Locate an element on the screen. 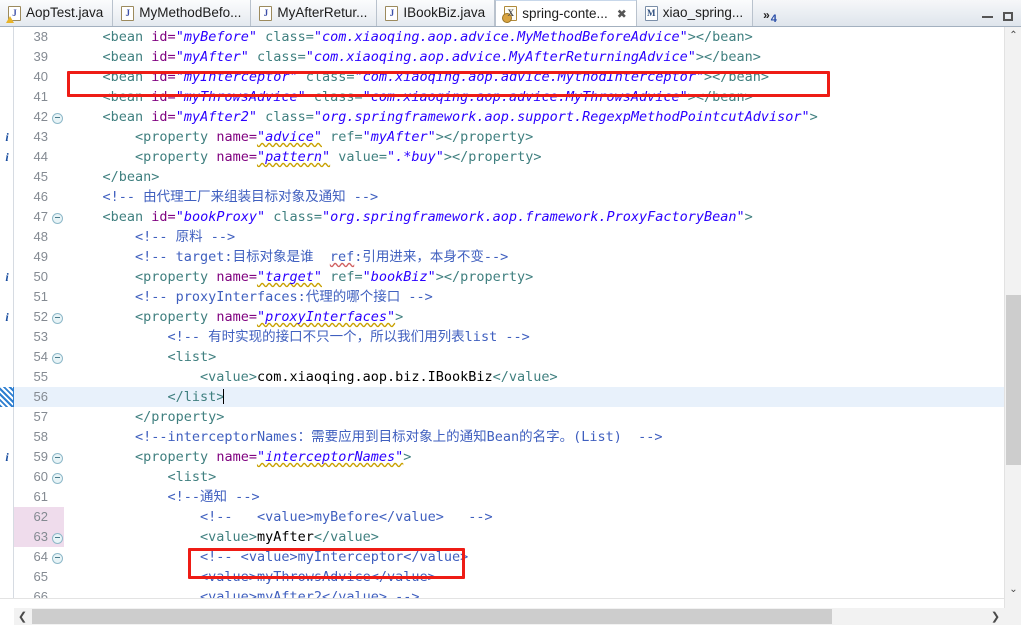 The height and width of the screenshot is (625, 1021). token-cmt: <!-- proxyInterfaces:代理的哪个接口 --> is located at coordinates (284, 297).